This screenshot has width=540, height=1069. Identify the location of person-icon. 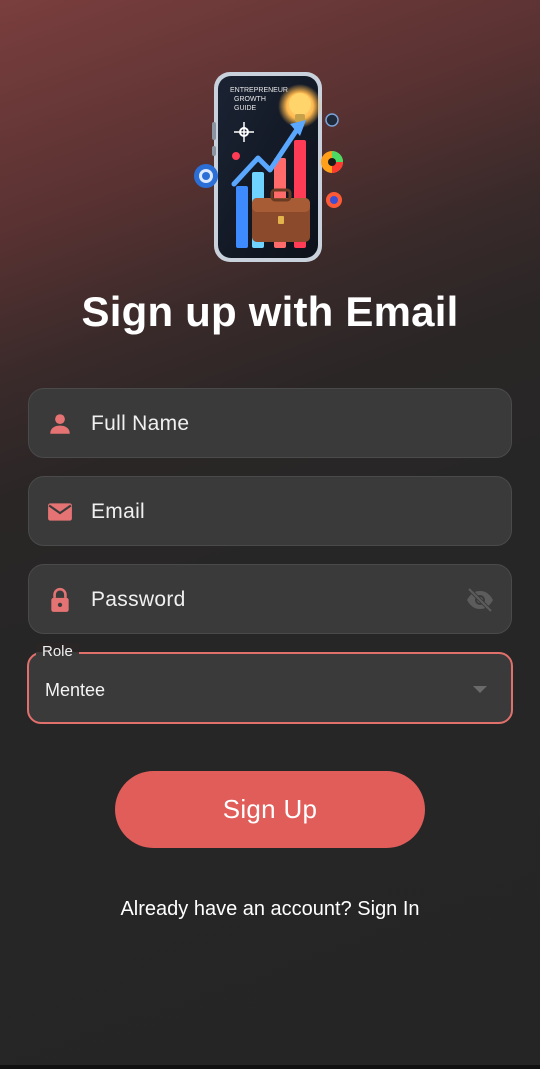
(60, 424).